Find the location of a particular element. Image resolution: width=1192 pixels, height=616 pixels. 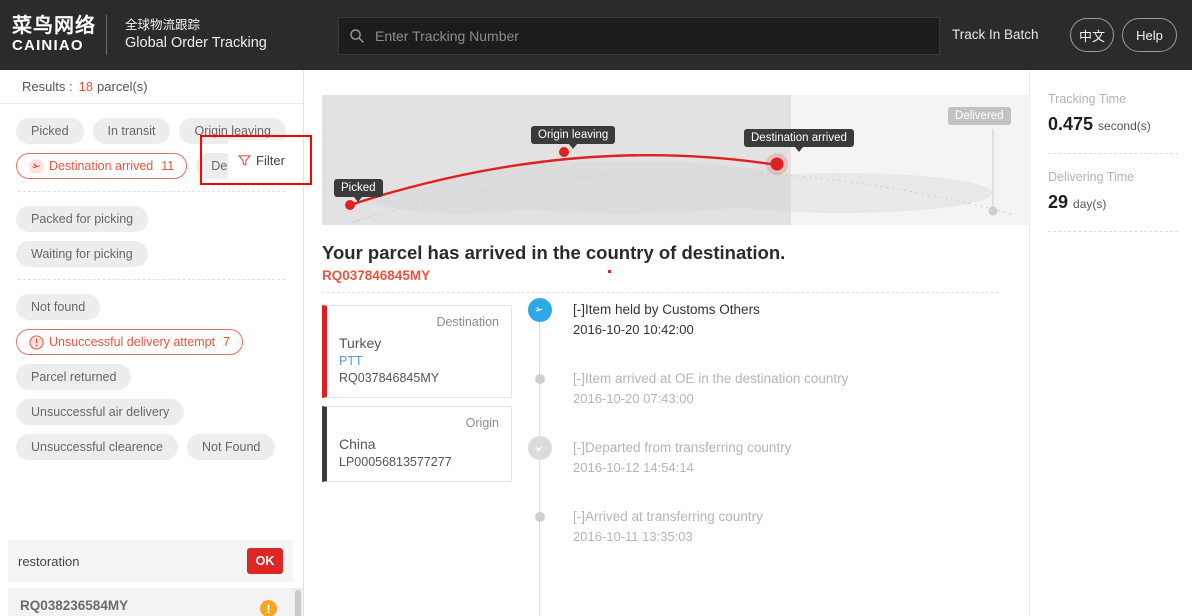

help-button: Help is located at coordinates (1149, 35).